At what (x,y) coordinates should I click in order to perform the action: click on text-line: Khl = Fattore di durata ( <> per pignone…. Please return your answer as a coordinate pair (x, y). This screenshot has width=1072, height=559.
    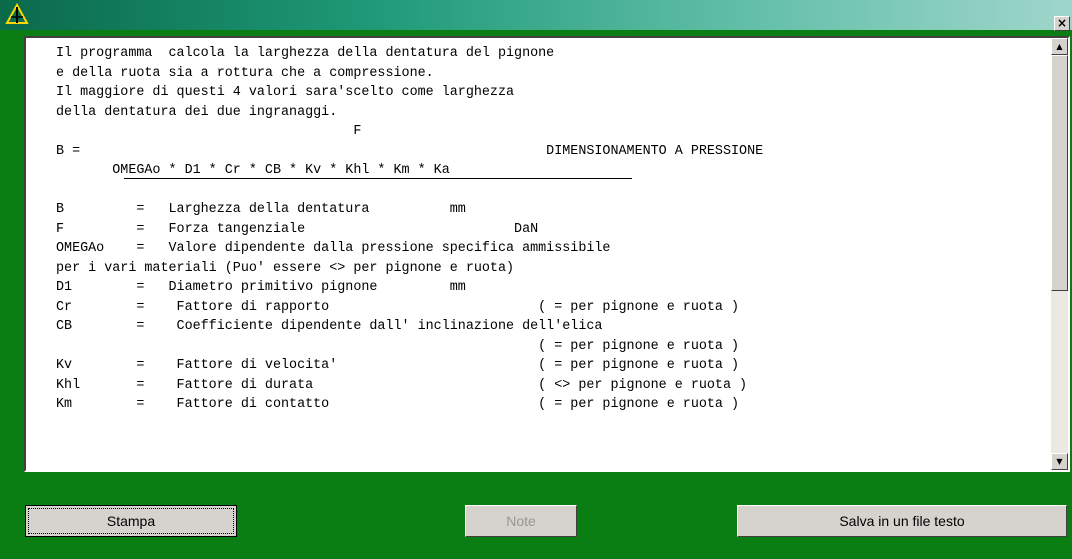
    Looking at the image, I should click on (402, 385).